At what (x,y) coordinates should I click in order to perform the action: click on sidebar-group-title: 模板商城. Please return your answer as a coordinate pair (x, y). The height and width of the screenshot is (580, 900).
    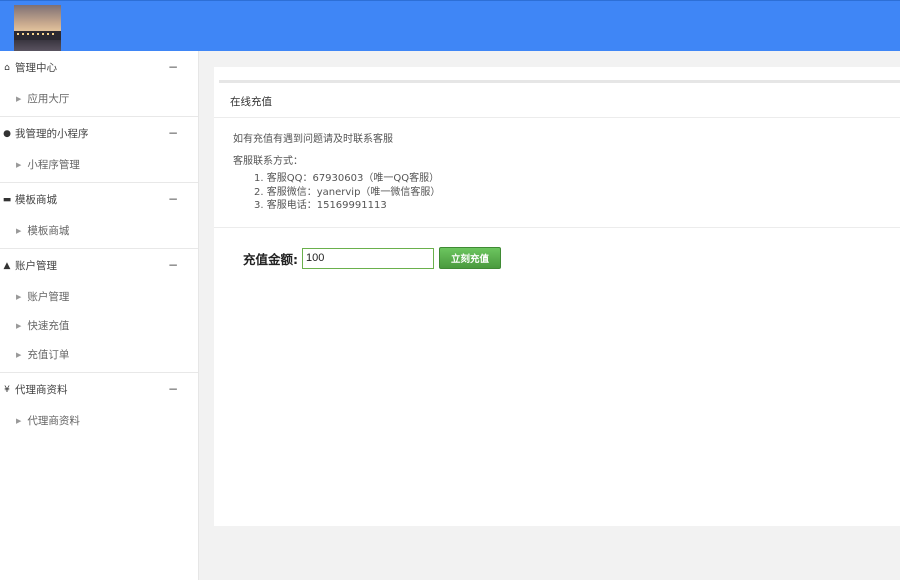
    Looking at the image, I should click on (36, 200).